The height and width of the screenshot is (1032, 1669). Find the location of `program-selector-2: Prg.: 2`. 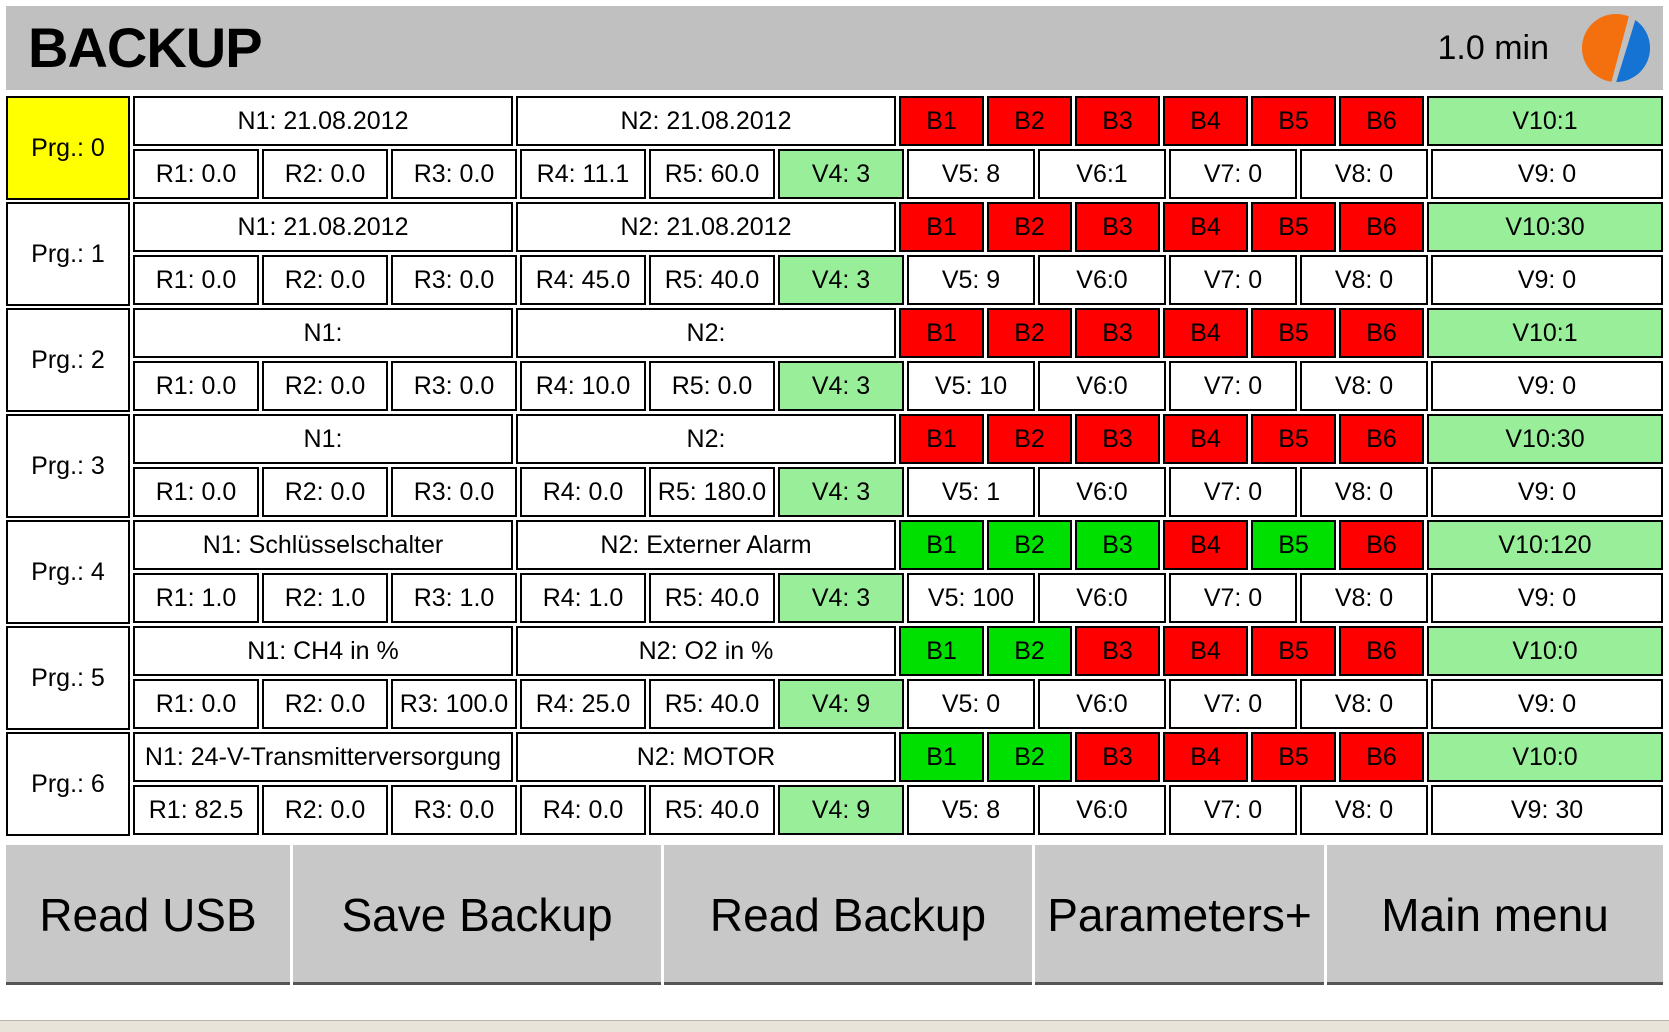

program-selector-2: Prg.: 2 is located at coordinates (68, 360).